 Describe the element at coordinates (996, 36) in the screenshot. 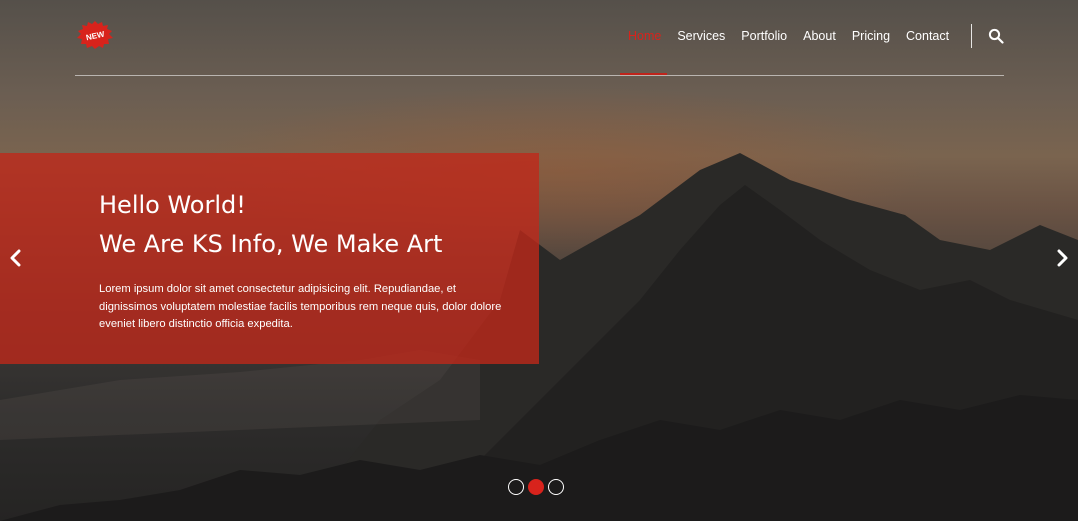

I see `search-icon` at that location.